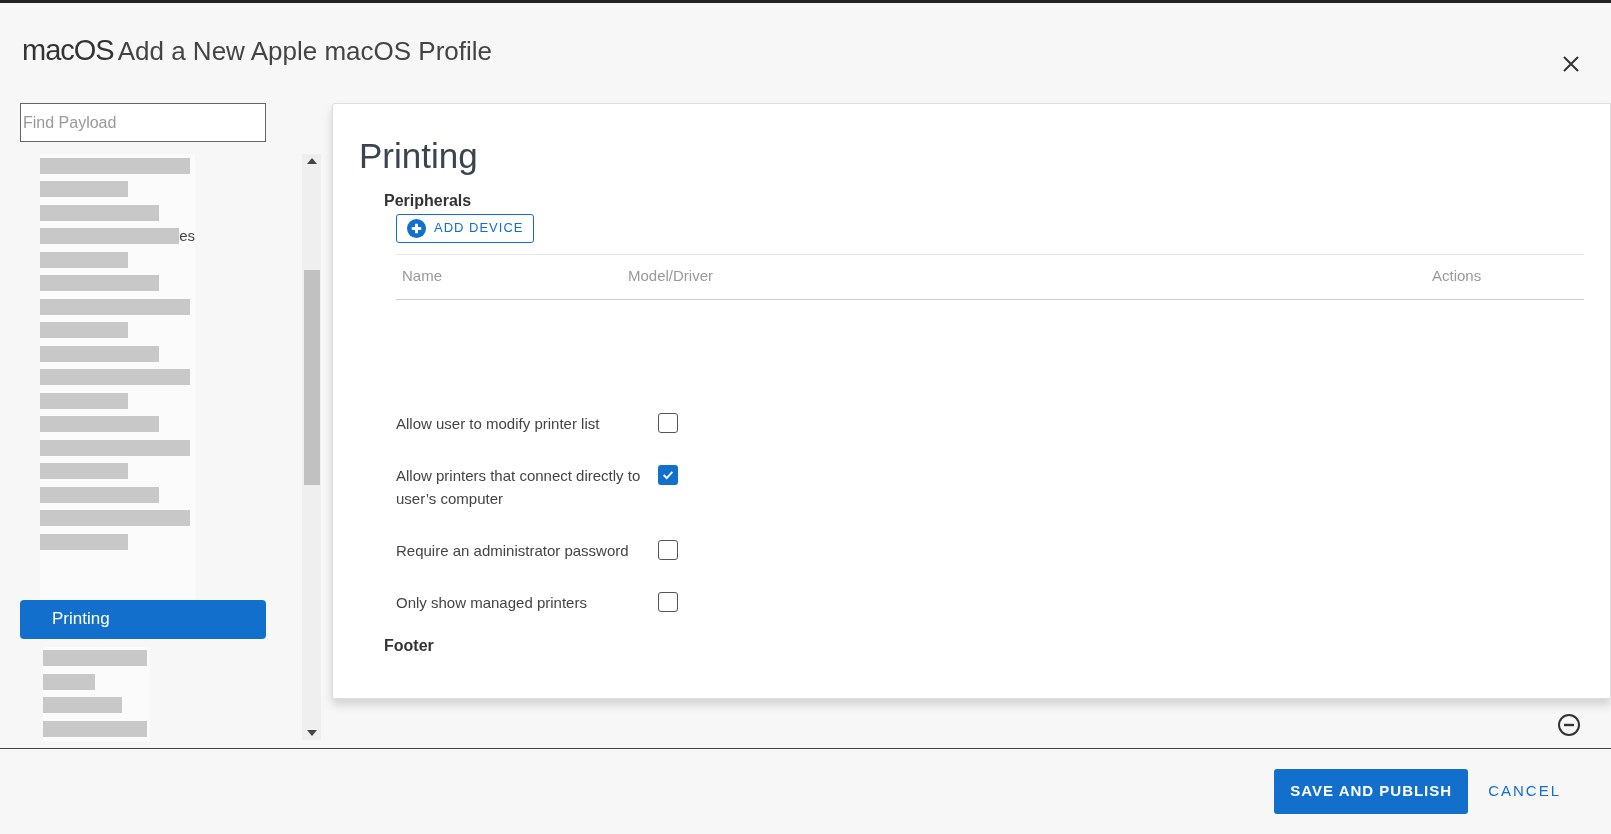 Image resolution: width=1611 pixels, height=834 pixels. Describe the element at coordinates (69, 681) in the screenshot. I see `redacted-bar` at that location.